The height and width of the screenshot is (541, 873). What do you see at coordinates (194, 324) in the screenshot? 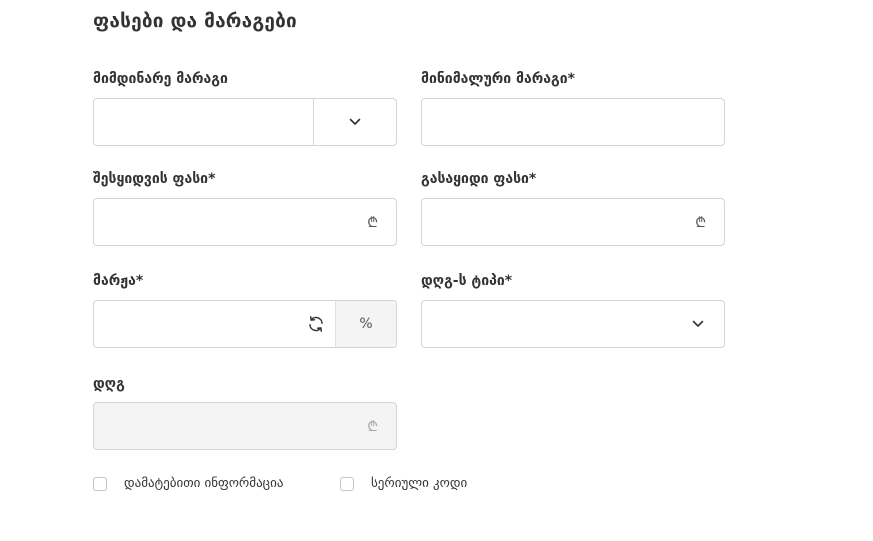
I see `margin-input` at bounding box center [194, 324].